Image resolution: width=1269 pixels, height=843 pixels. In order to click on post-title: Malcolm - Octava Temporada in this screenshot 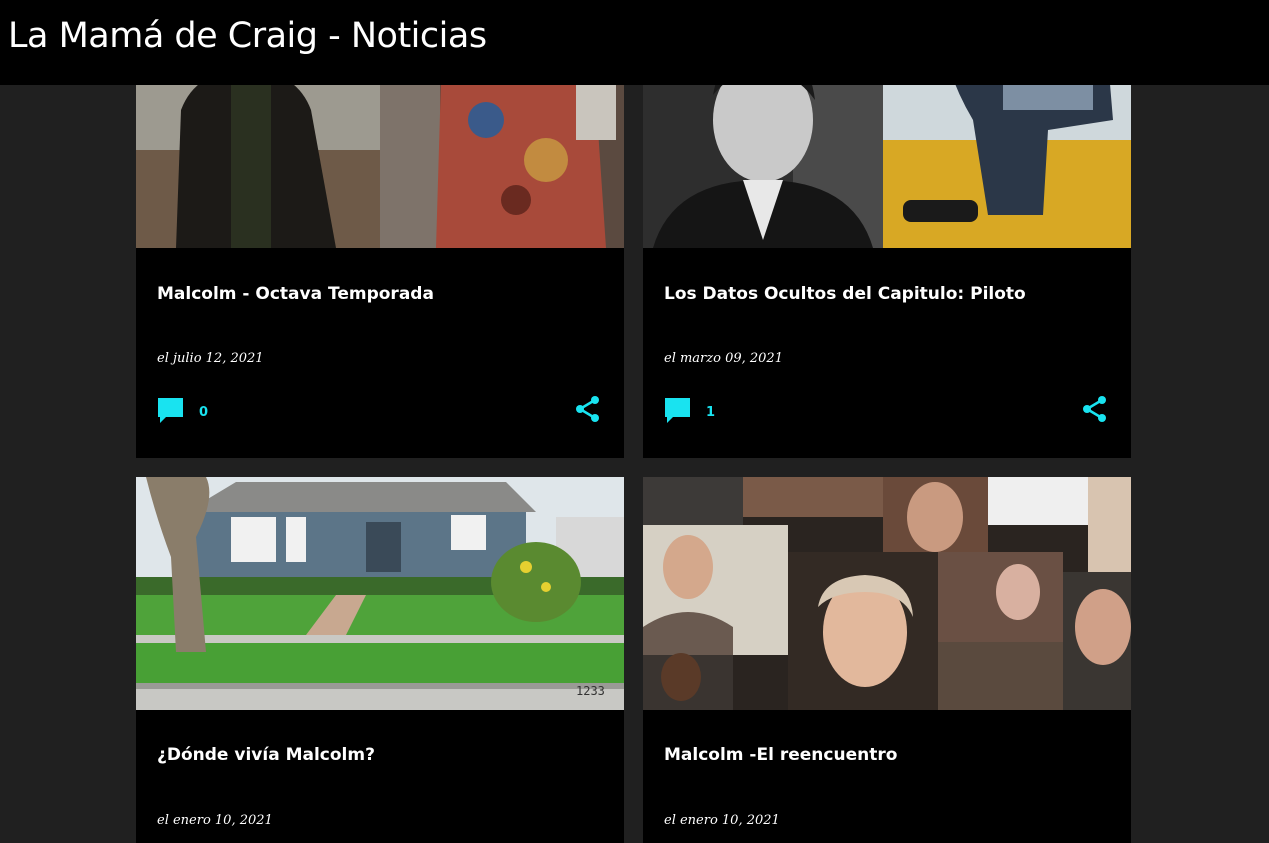, I will do `click(295, 294)`.